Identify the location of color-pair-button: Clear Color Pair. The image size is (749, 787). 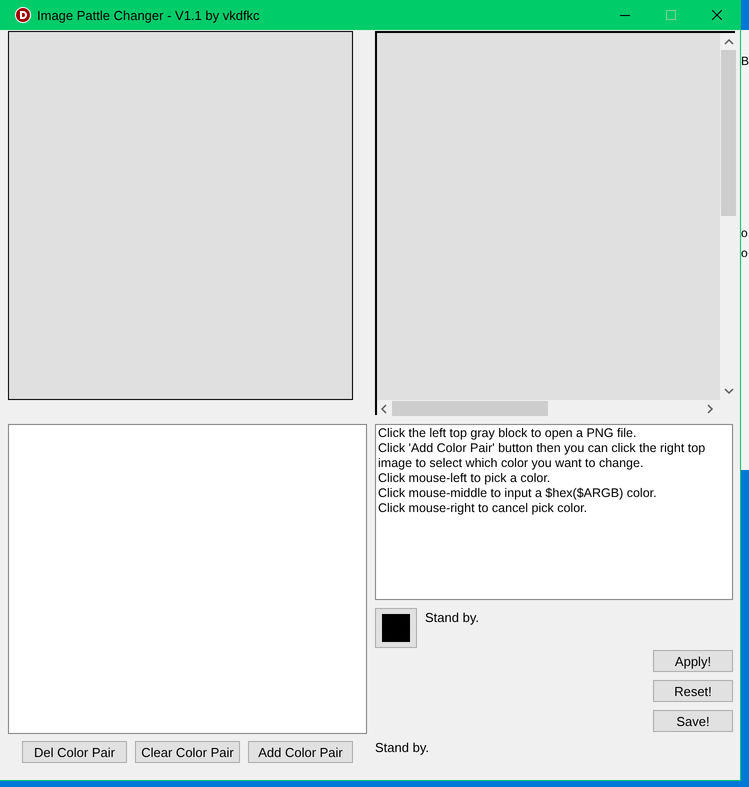
(187, 752).